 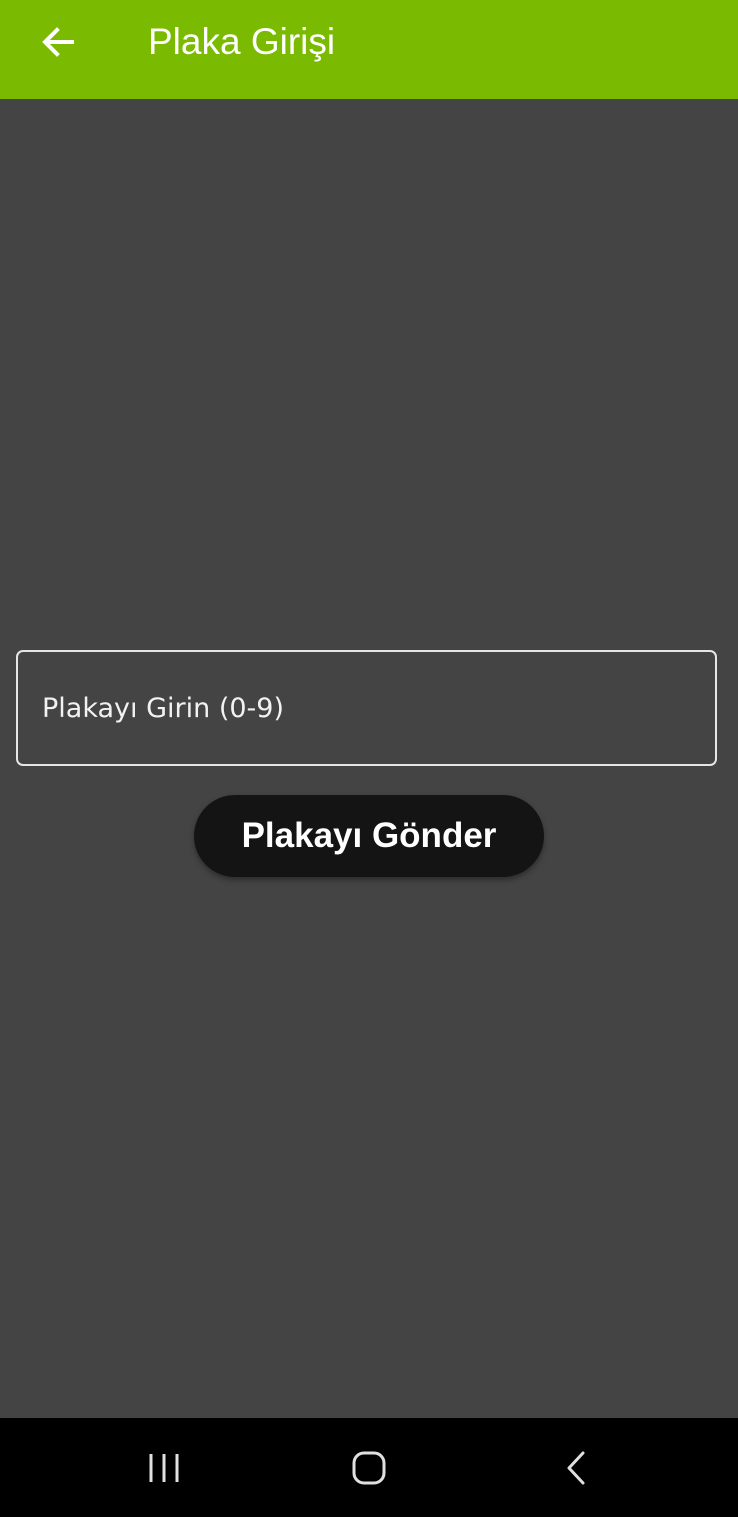 I want to click on back-chevron-icon, so click(x=576, y=1468).